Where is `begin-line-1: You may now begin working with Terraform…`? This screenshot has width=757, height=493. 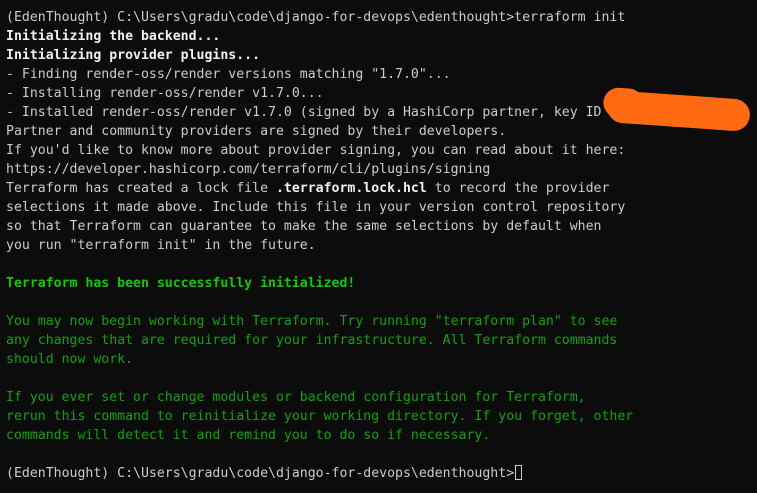
begin-line-1: You may now begin working with Terraform… is located at coordinates (312, 321).